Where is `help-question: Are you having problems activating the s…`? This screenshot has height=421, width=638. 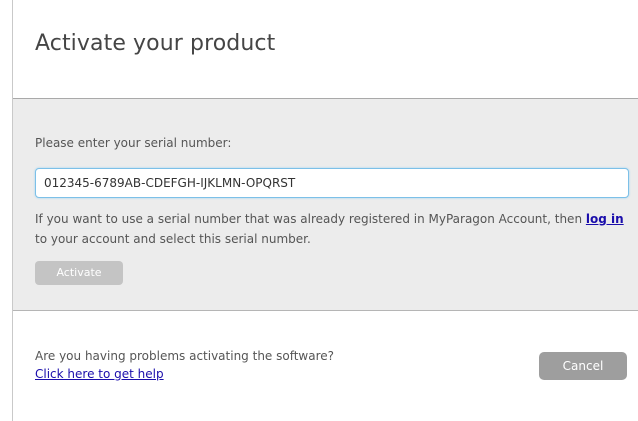 help-question: Are you having problems activating the s… is located at coordinates (185, 356).